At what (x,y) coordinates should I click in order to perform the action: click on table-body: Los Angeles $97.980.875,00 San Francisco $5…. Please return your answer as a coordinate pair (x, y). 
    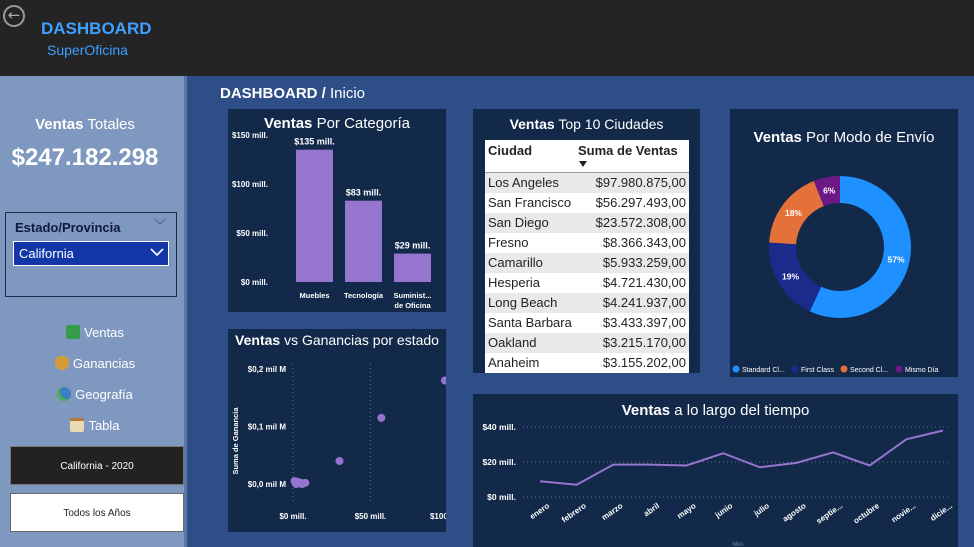
    Looking at the image, I should click on (587, 273).